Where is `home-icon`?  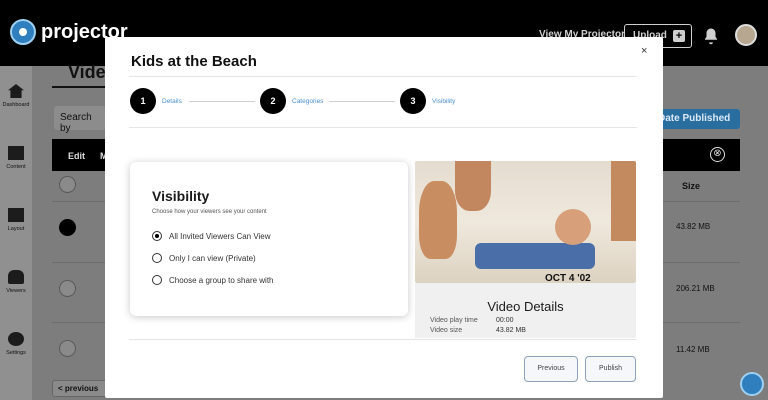 home-icon is located at coordinates (16, 91).